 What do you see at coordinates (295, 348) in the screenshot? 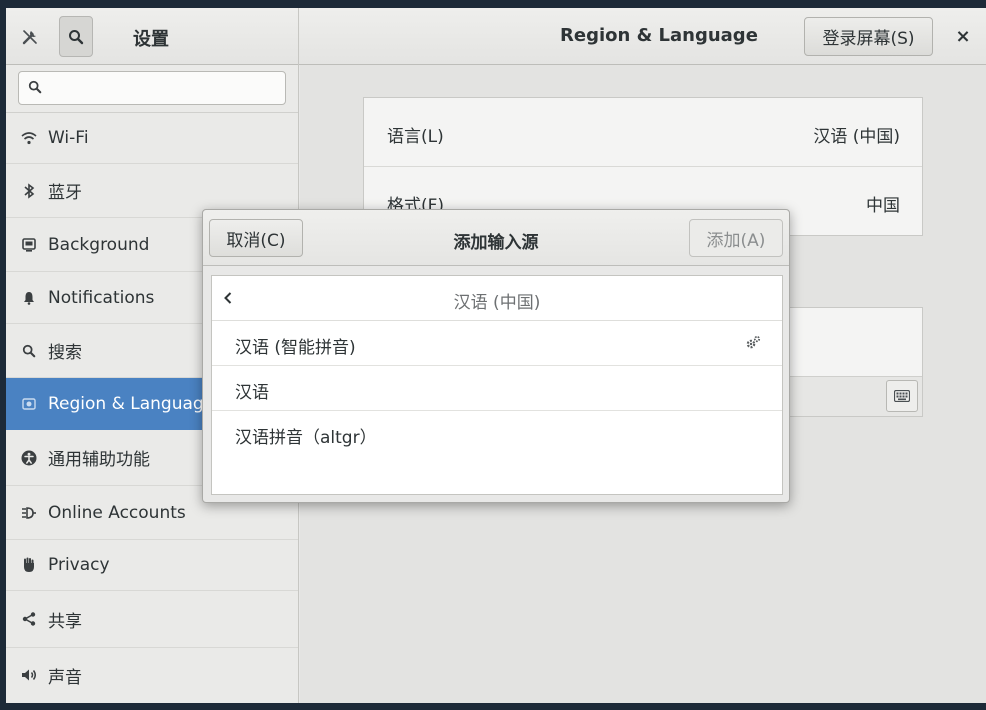
I see `list-item-label: 汉语 (智能拼音)` at bounding box center [295, 348].